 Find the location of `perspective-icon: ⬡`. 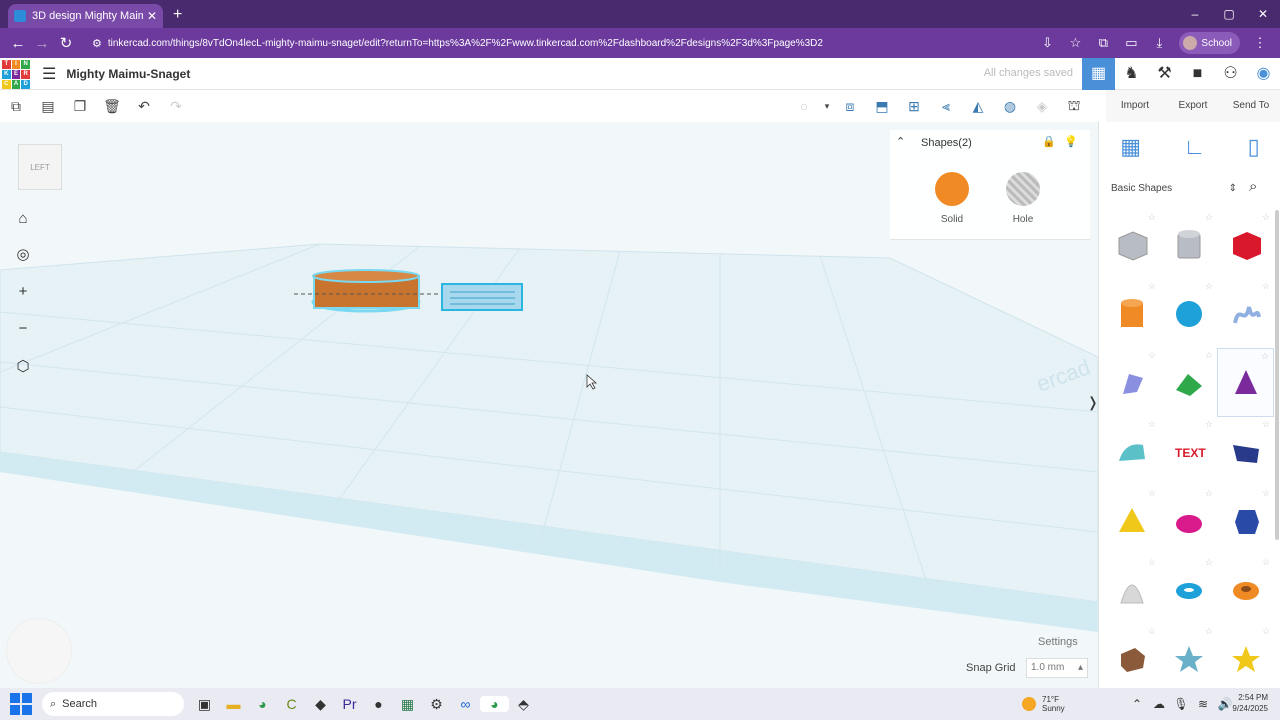

perspective-icon: ⬡ is located at coordinates (23, 367).